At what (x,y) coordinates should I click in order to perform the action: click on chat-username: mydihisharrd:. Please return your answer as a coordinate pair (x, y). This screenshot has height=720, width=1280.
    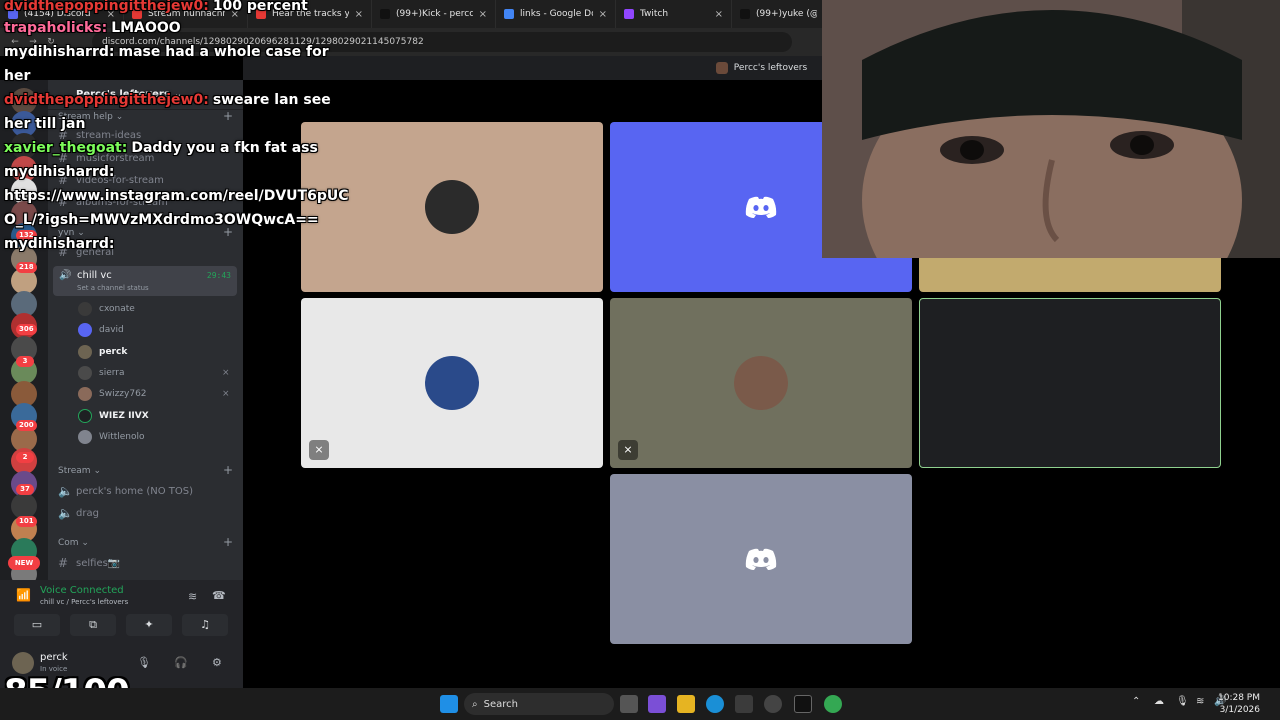
    Looking at the image, I should click on (59, 172).